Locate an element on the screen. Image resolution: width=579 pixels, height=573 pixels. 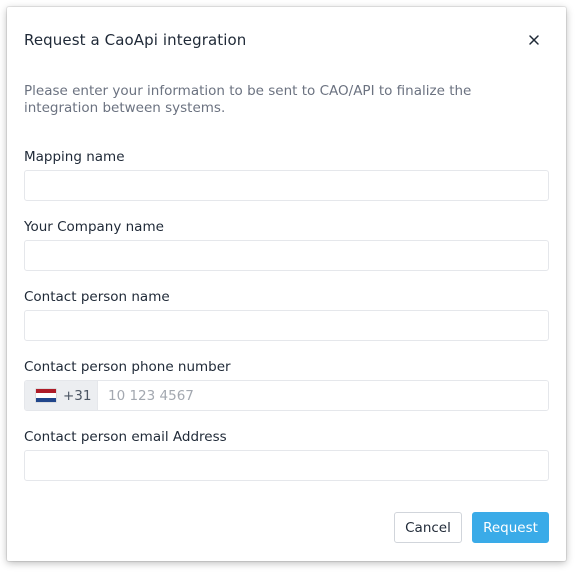
dialog-title: Request a CaoApi integration is located at coordinates (135, 40).